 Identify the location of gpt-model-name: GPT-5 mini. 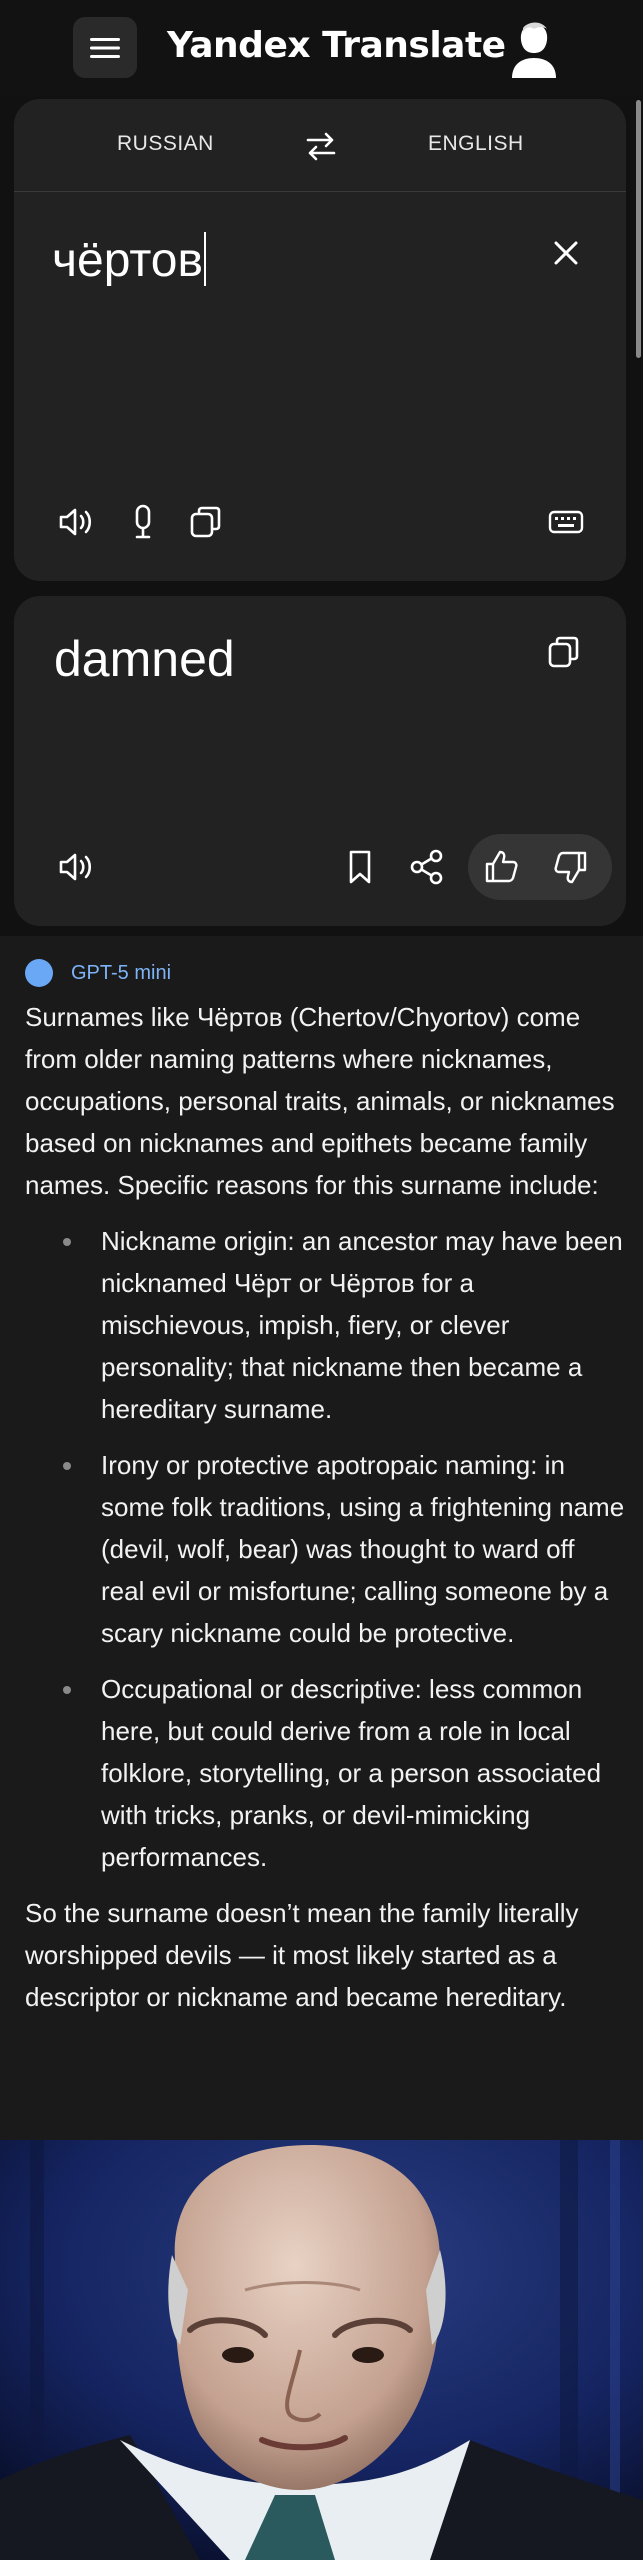
(121, 972).